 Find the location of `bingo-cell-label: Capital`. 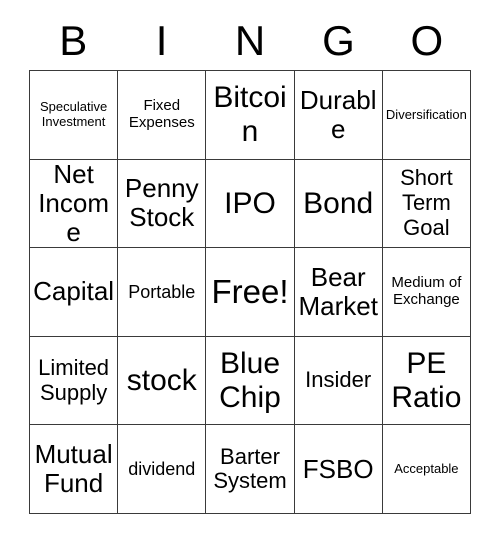

bingo-cell-label: Capital is located at coordinates (74, 291).